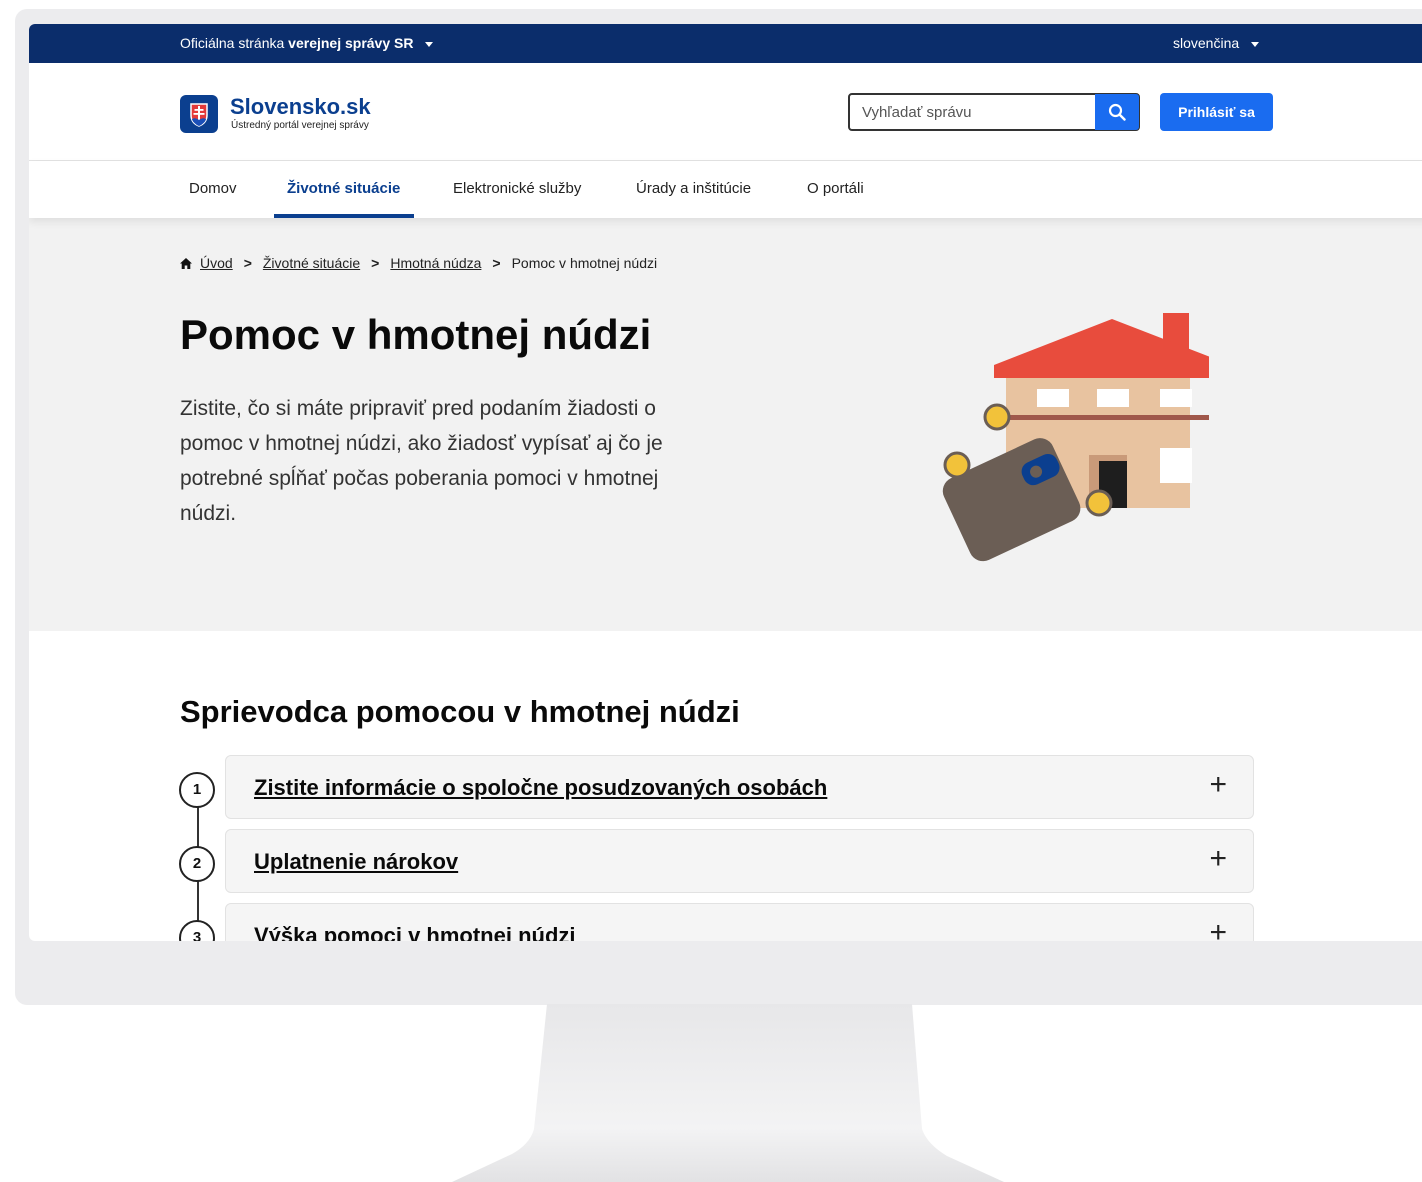  What do you see at coordinates (344, 216) in the screenshot?
I see `active-nav-indicator` at bounding box center [344, 216].